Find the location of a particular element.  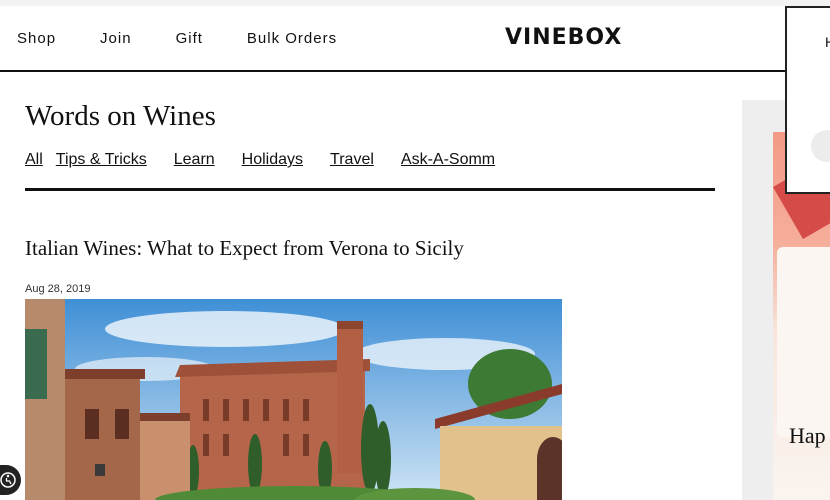

main-nav: Shop Join Gift Bulk Orders is located at coordinates (199, 38).